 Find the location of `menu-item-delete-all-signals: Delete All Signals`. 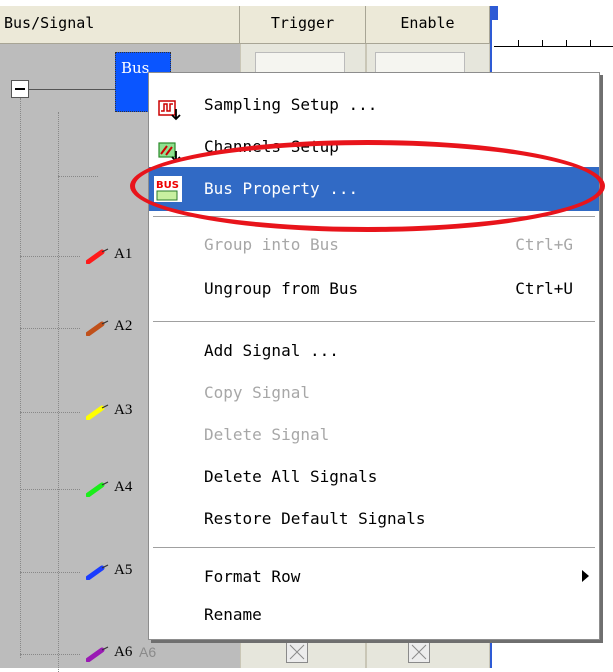

menu-item-delete-all-signals: Delete All Signals is located at coordinates (374, 477).